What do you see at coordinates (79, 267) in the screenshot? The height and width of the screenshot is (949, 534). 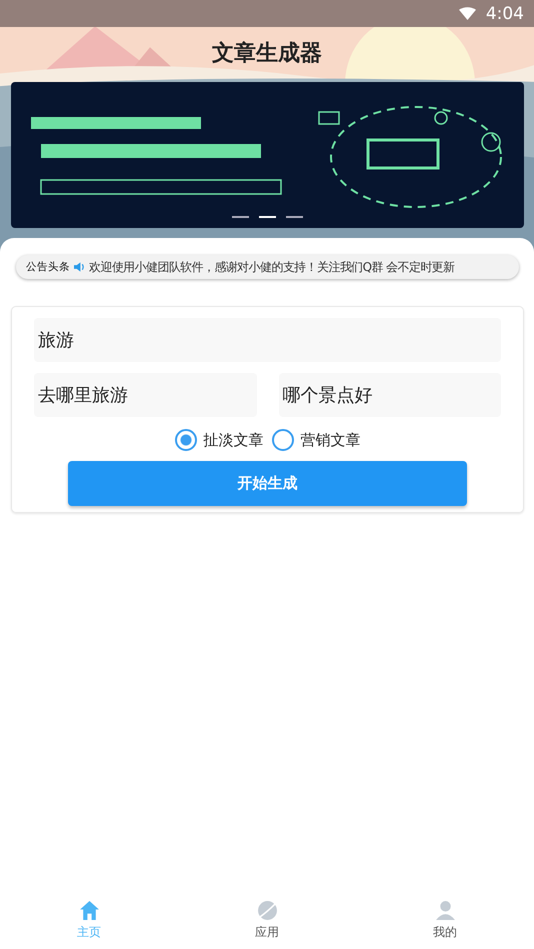 I see `speaker-icon` at bounding box center [79, 267].